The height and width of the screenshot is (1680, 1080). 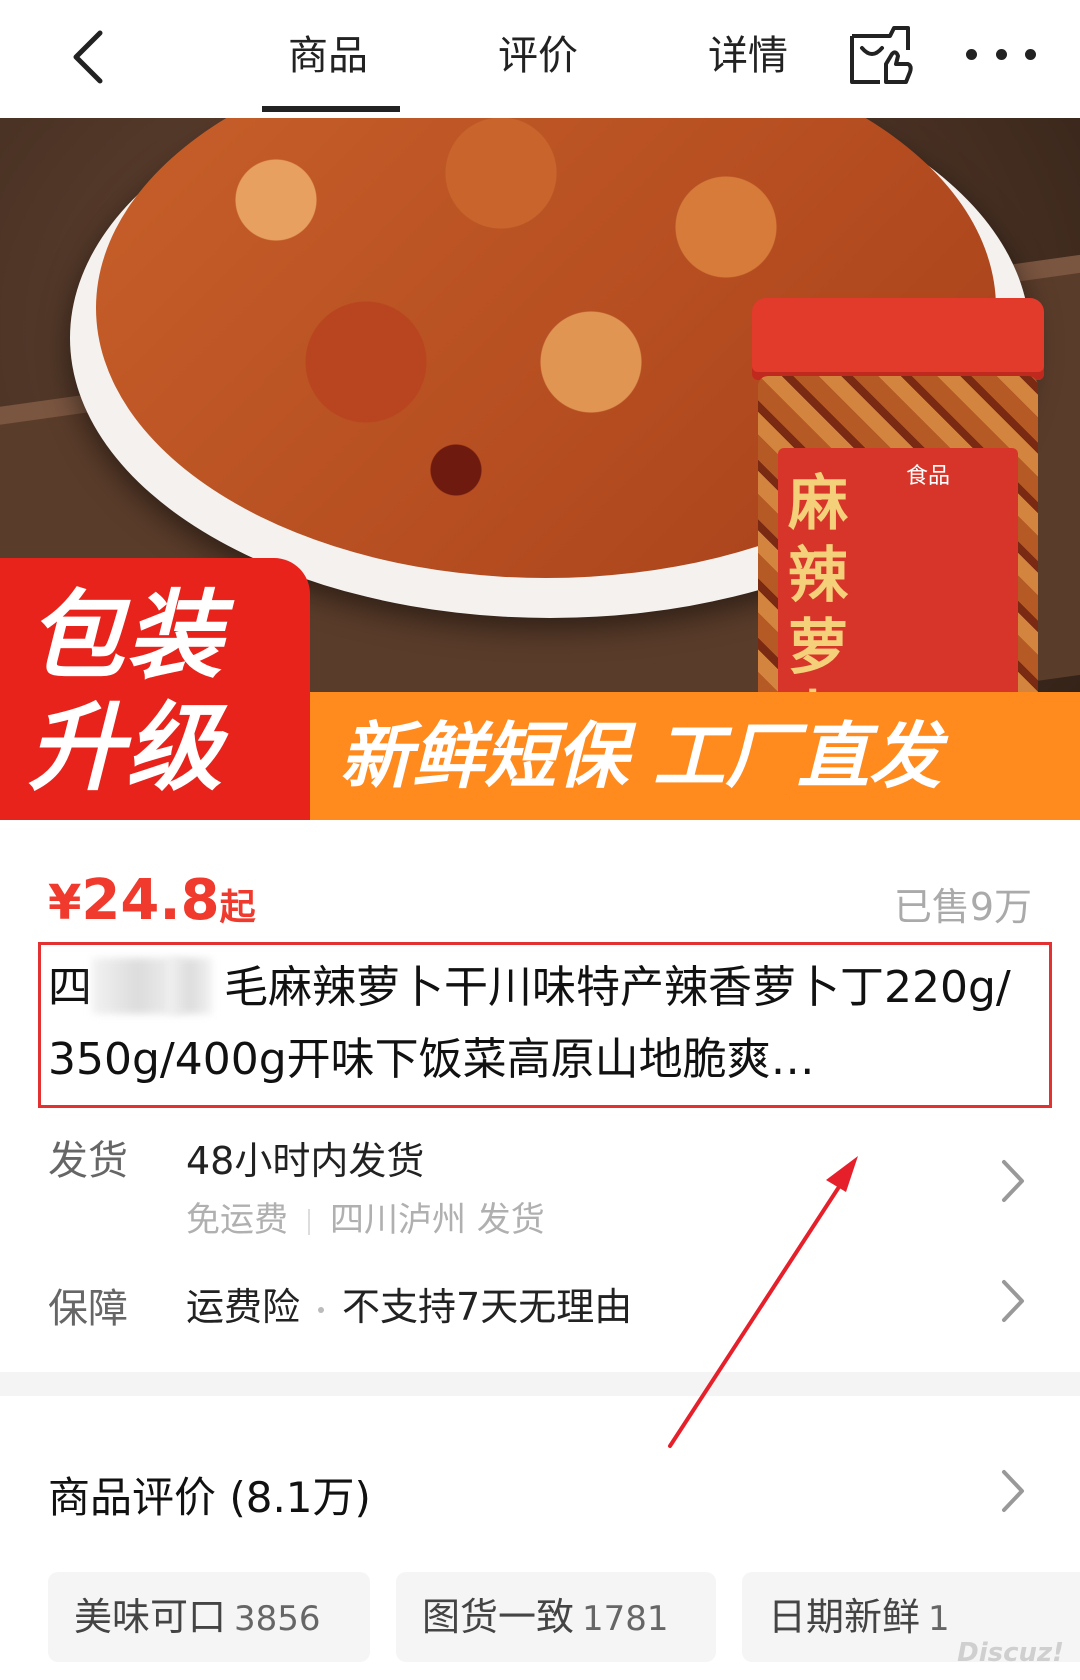 What do you see at coordinates (498, 1617) in the screenshot?
I see `review-tag-label: 图货一致` at bounding box center [498, 1617].